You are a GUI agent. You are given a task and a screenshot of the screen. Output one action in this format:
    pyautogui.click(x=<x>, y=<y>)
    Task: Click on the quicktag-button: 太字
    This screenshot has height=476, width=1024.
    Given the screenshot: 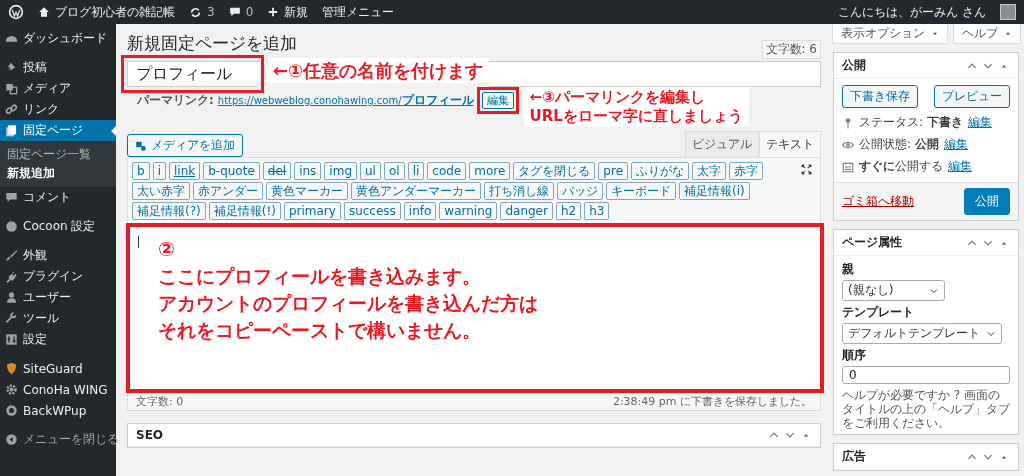 What is the action you would take?
    pyautogui.click(x=709, y=171)
    